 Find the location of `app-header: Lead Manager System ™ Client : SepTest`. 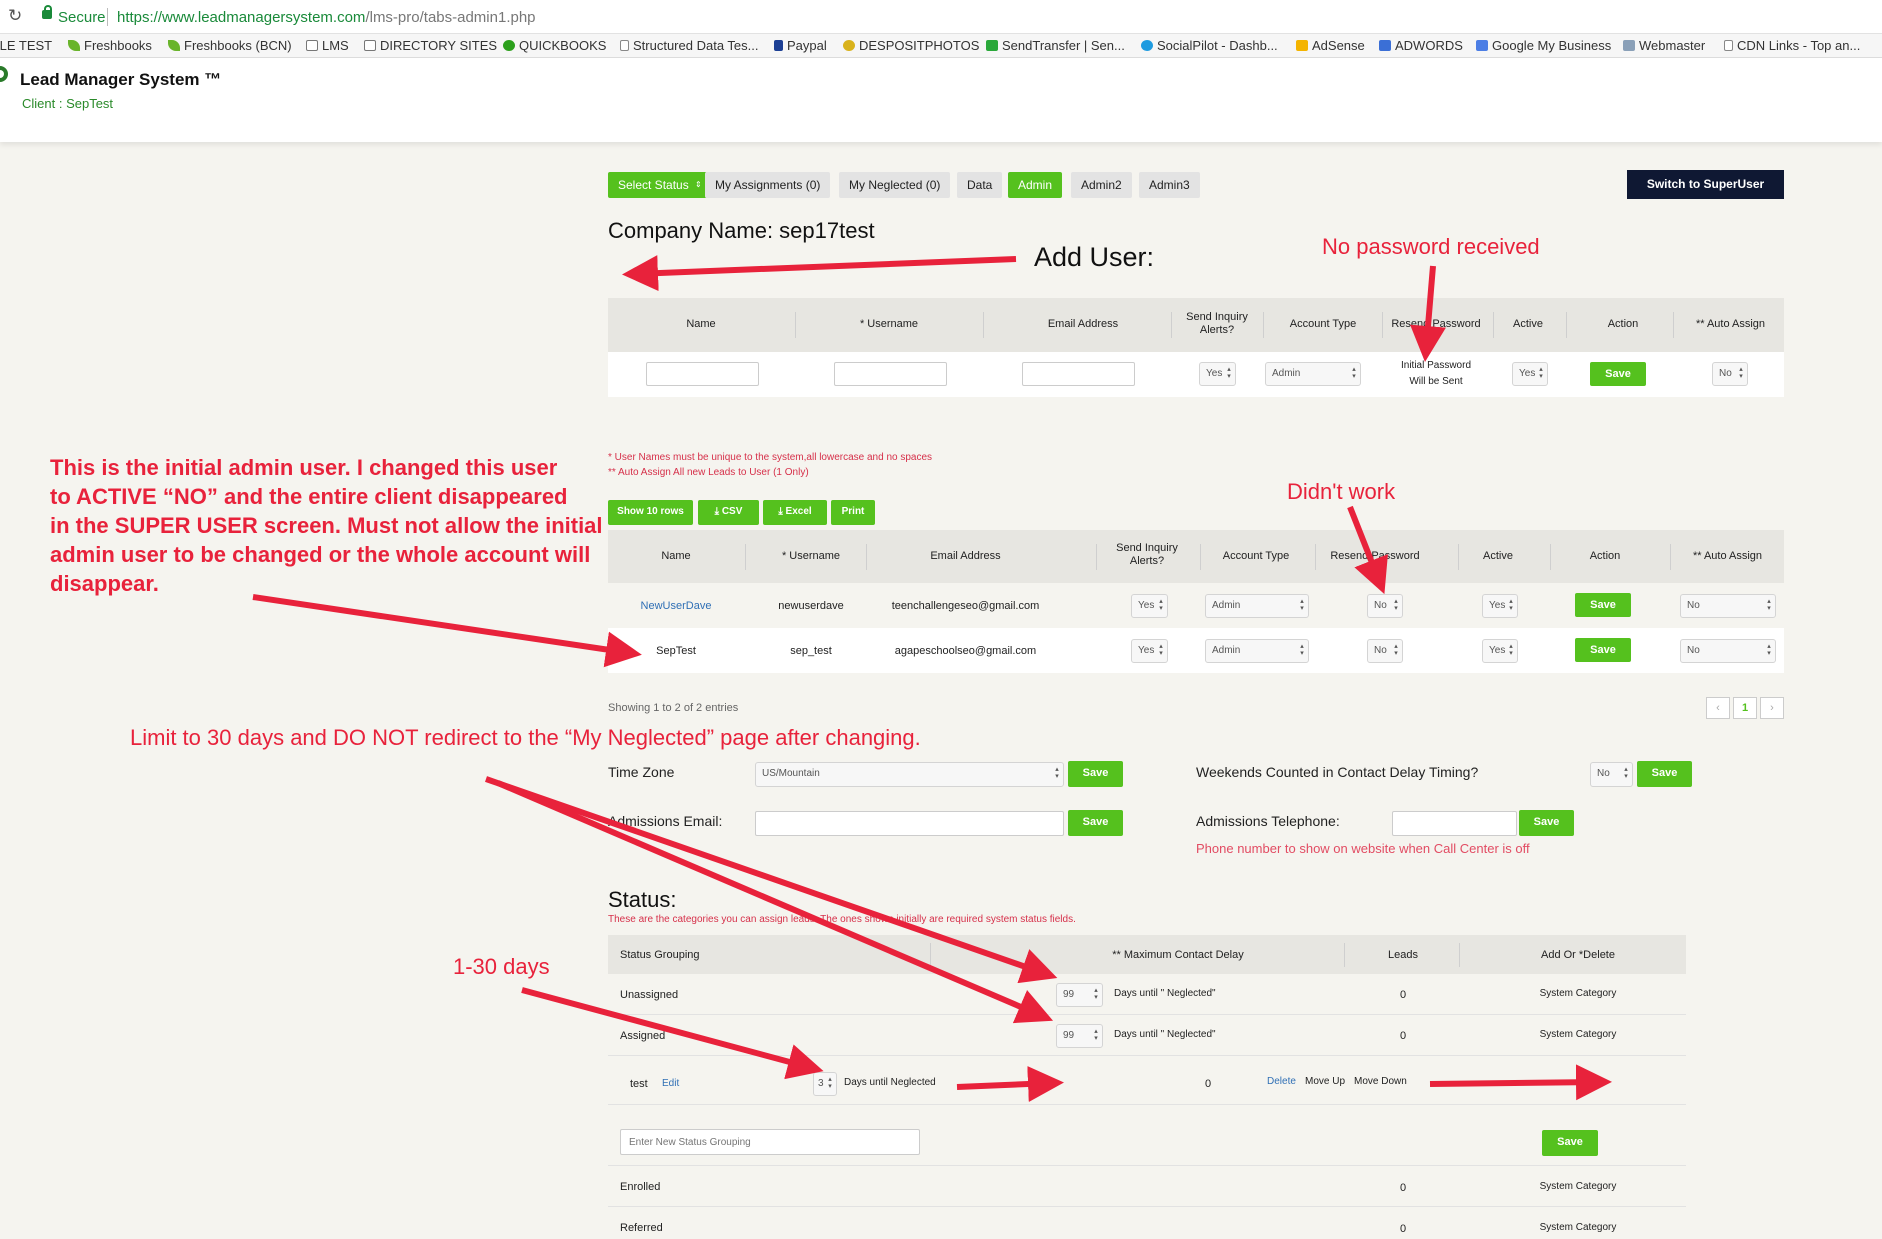

app-header: Lead Manager System ™ Client : SepTest is located at coordinates (941, 100).